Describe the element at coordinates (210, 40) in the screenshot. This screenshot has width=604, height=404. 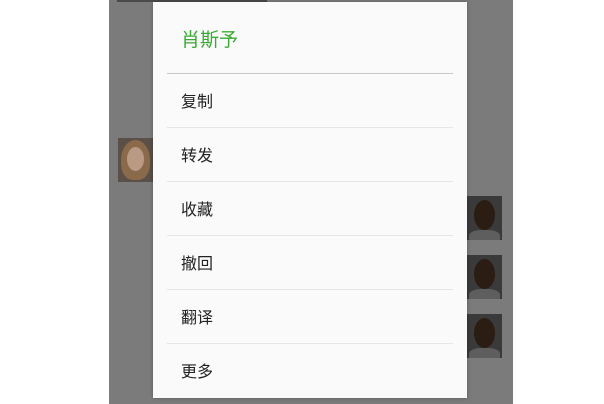
I see `dialog-title: 肖斯予` at that location.